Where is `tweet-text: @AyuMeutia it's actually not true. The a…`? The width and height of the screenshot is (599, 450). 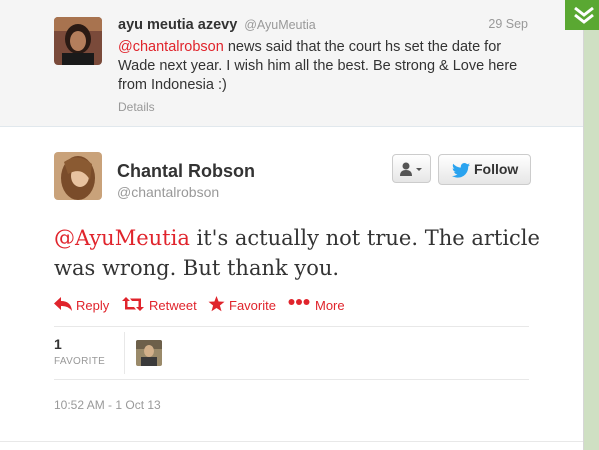
tweet-text: @AyuMeutia it's actually not true. The a… is located at coordinates (304, 253).